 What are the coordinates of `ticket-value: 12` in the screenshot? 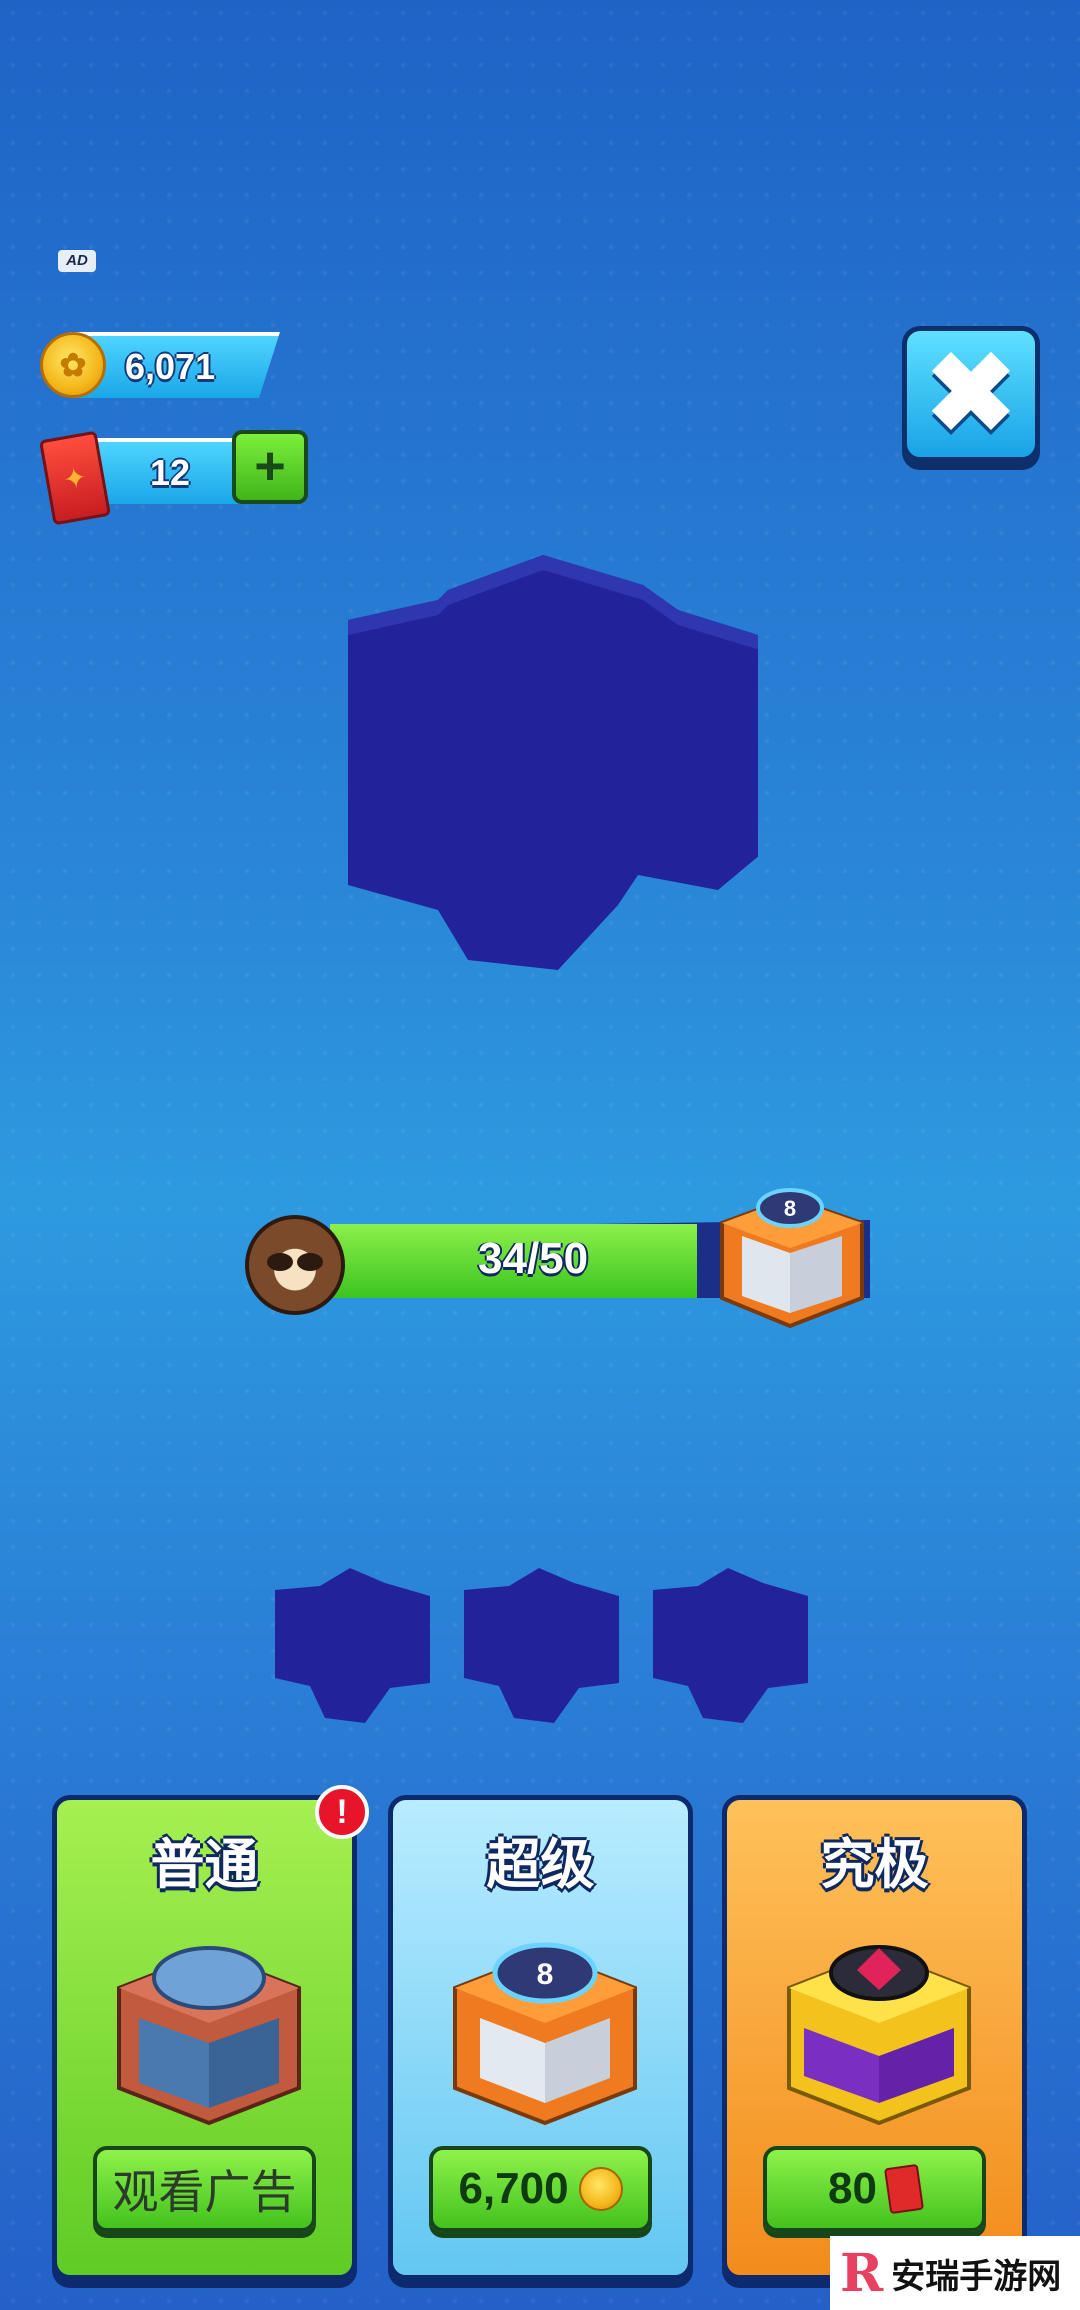 It's located at (170, 472).